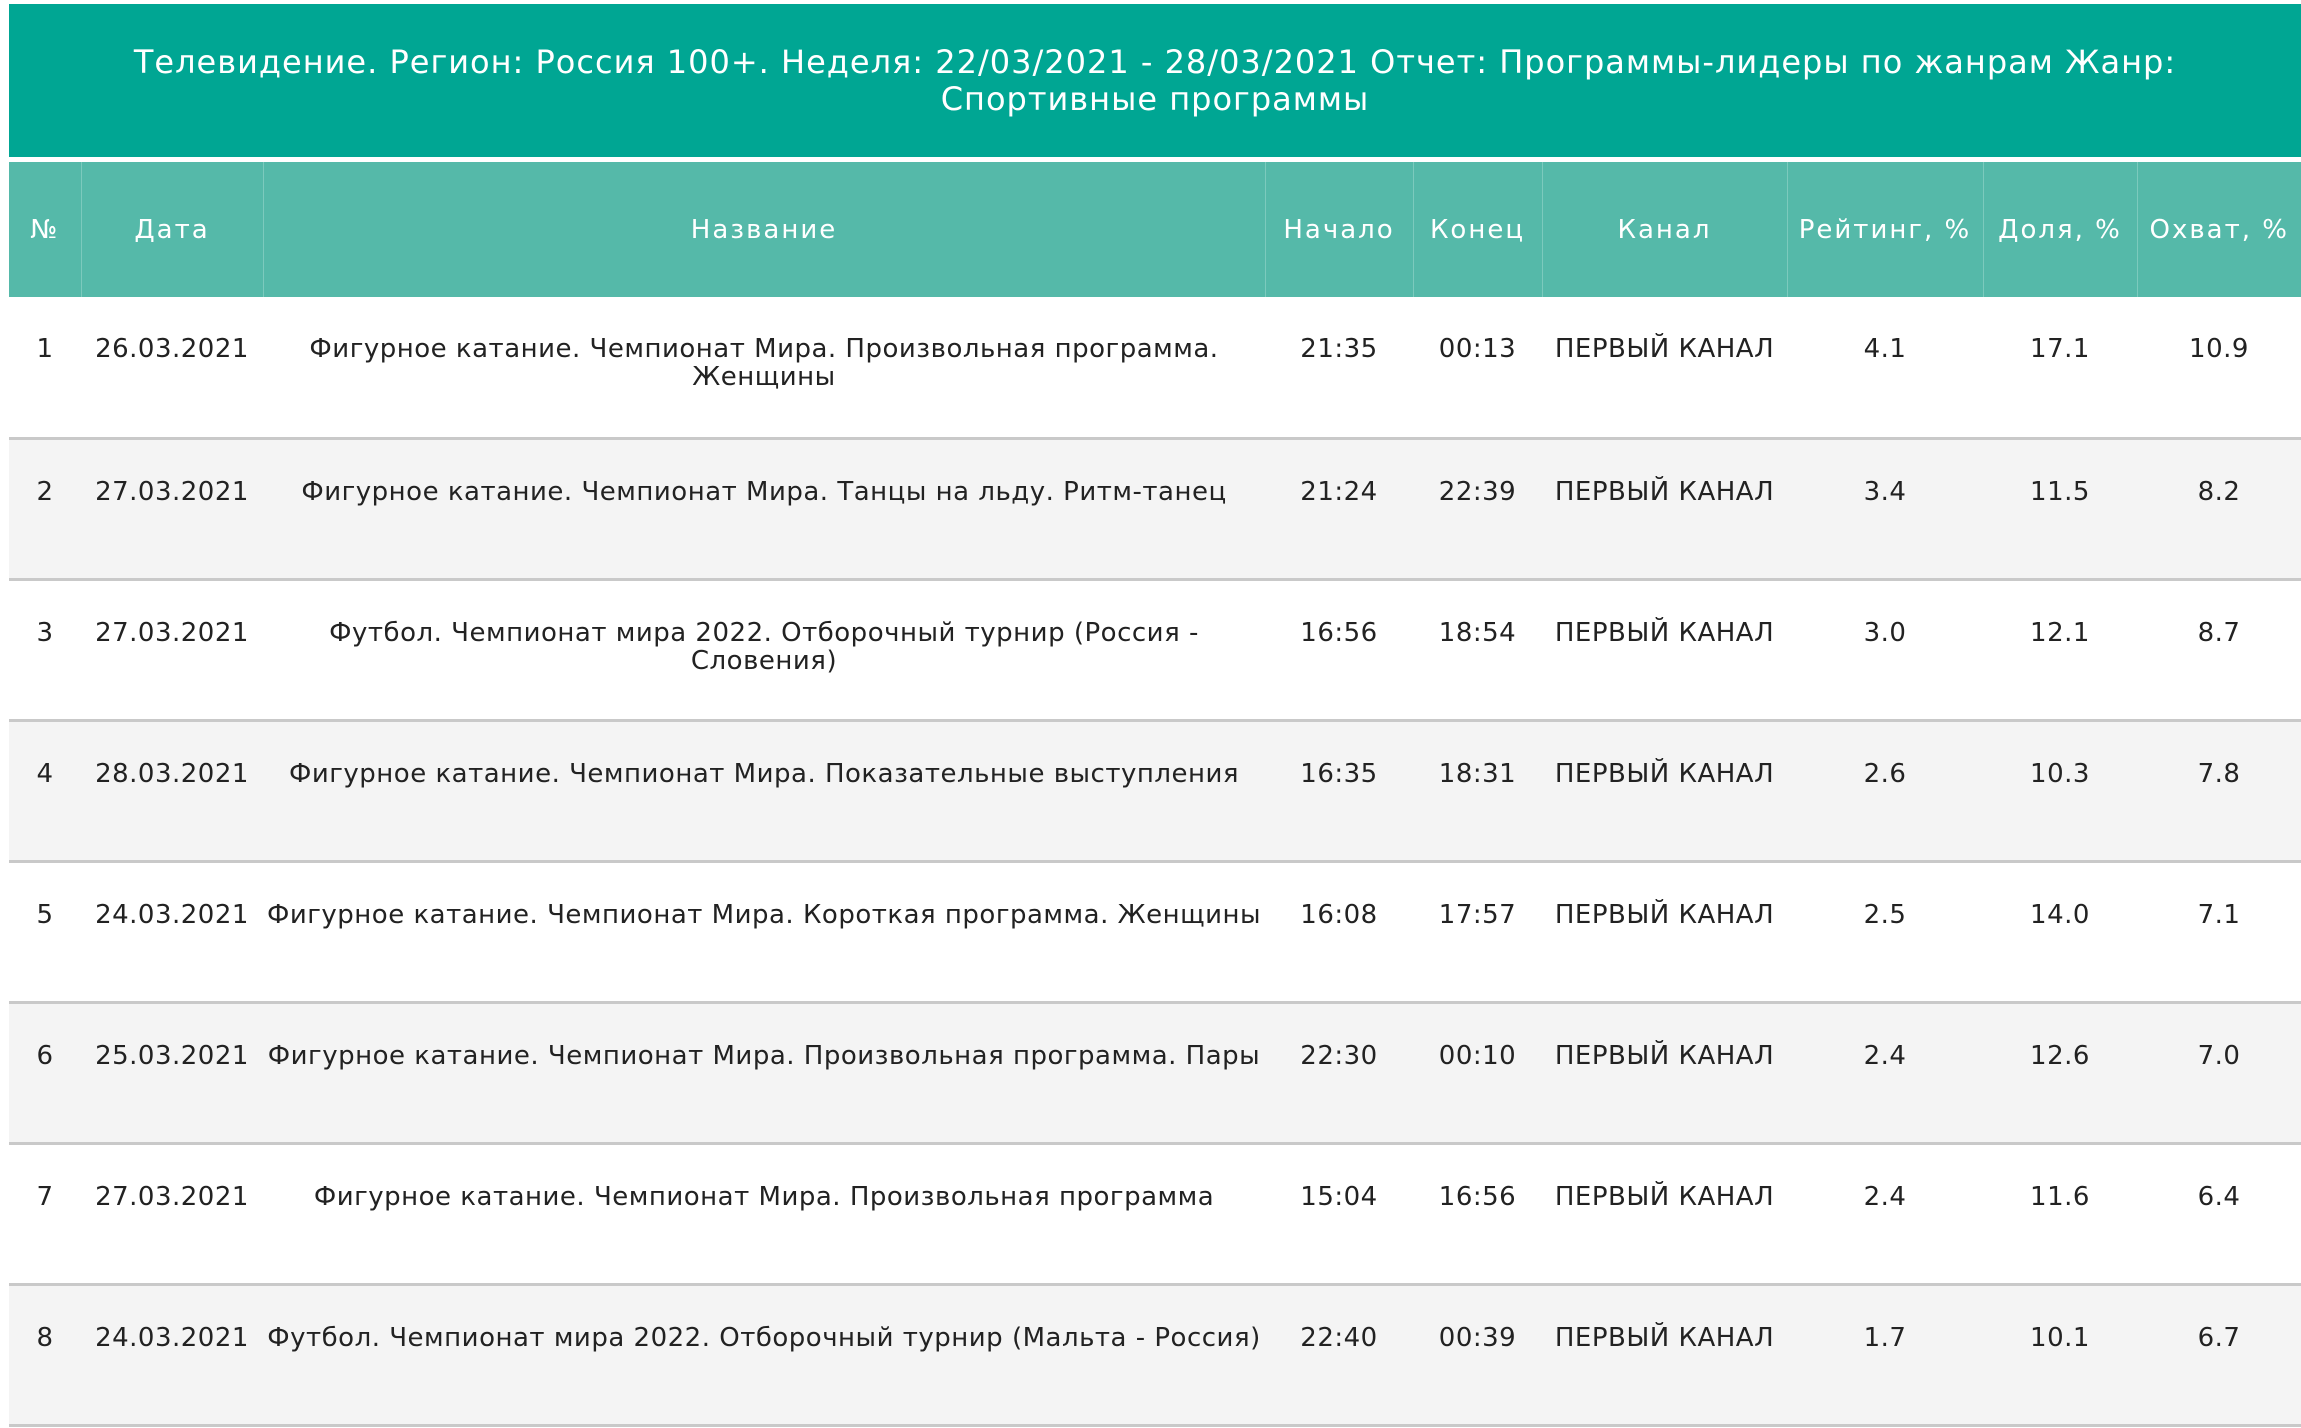 This screenshot has height=1428, width=2301. I want to click on cell-num: 3, so click(45, 650).